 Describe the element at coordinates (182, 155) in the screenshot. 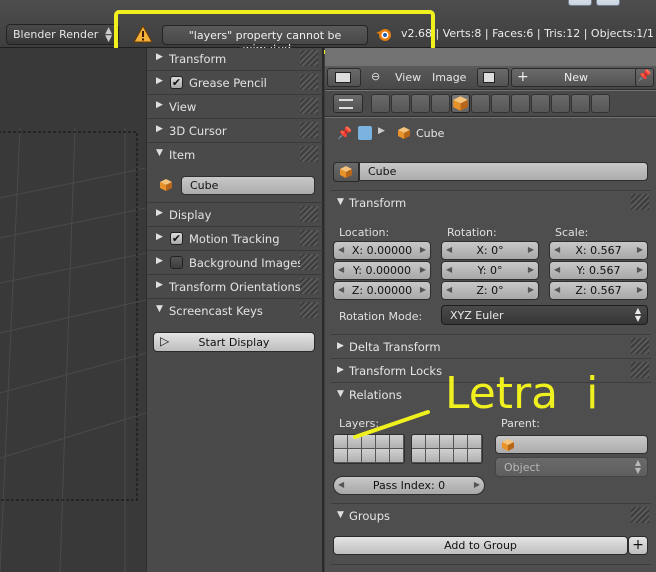

I see `panel-label: Item` at that location.